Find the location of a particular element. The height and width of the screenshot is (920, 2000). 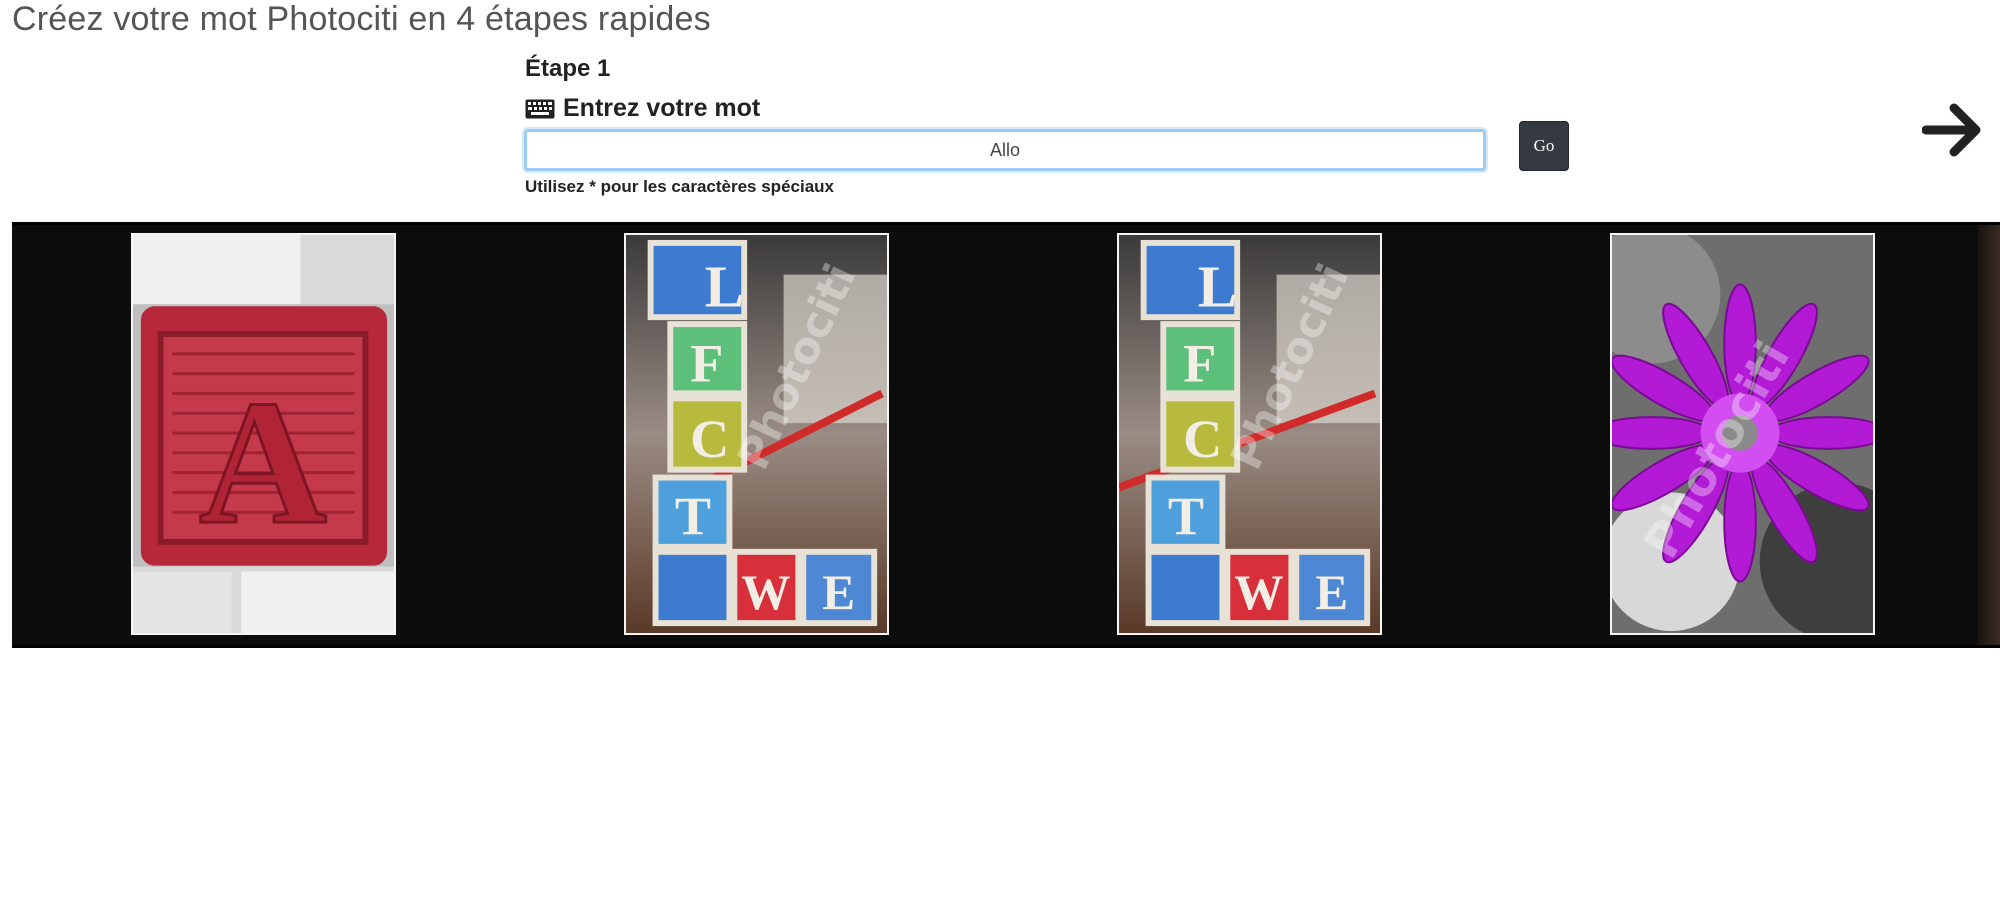

letter-tile-a: A is located at coordinates (263, 434).